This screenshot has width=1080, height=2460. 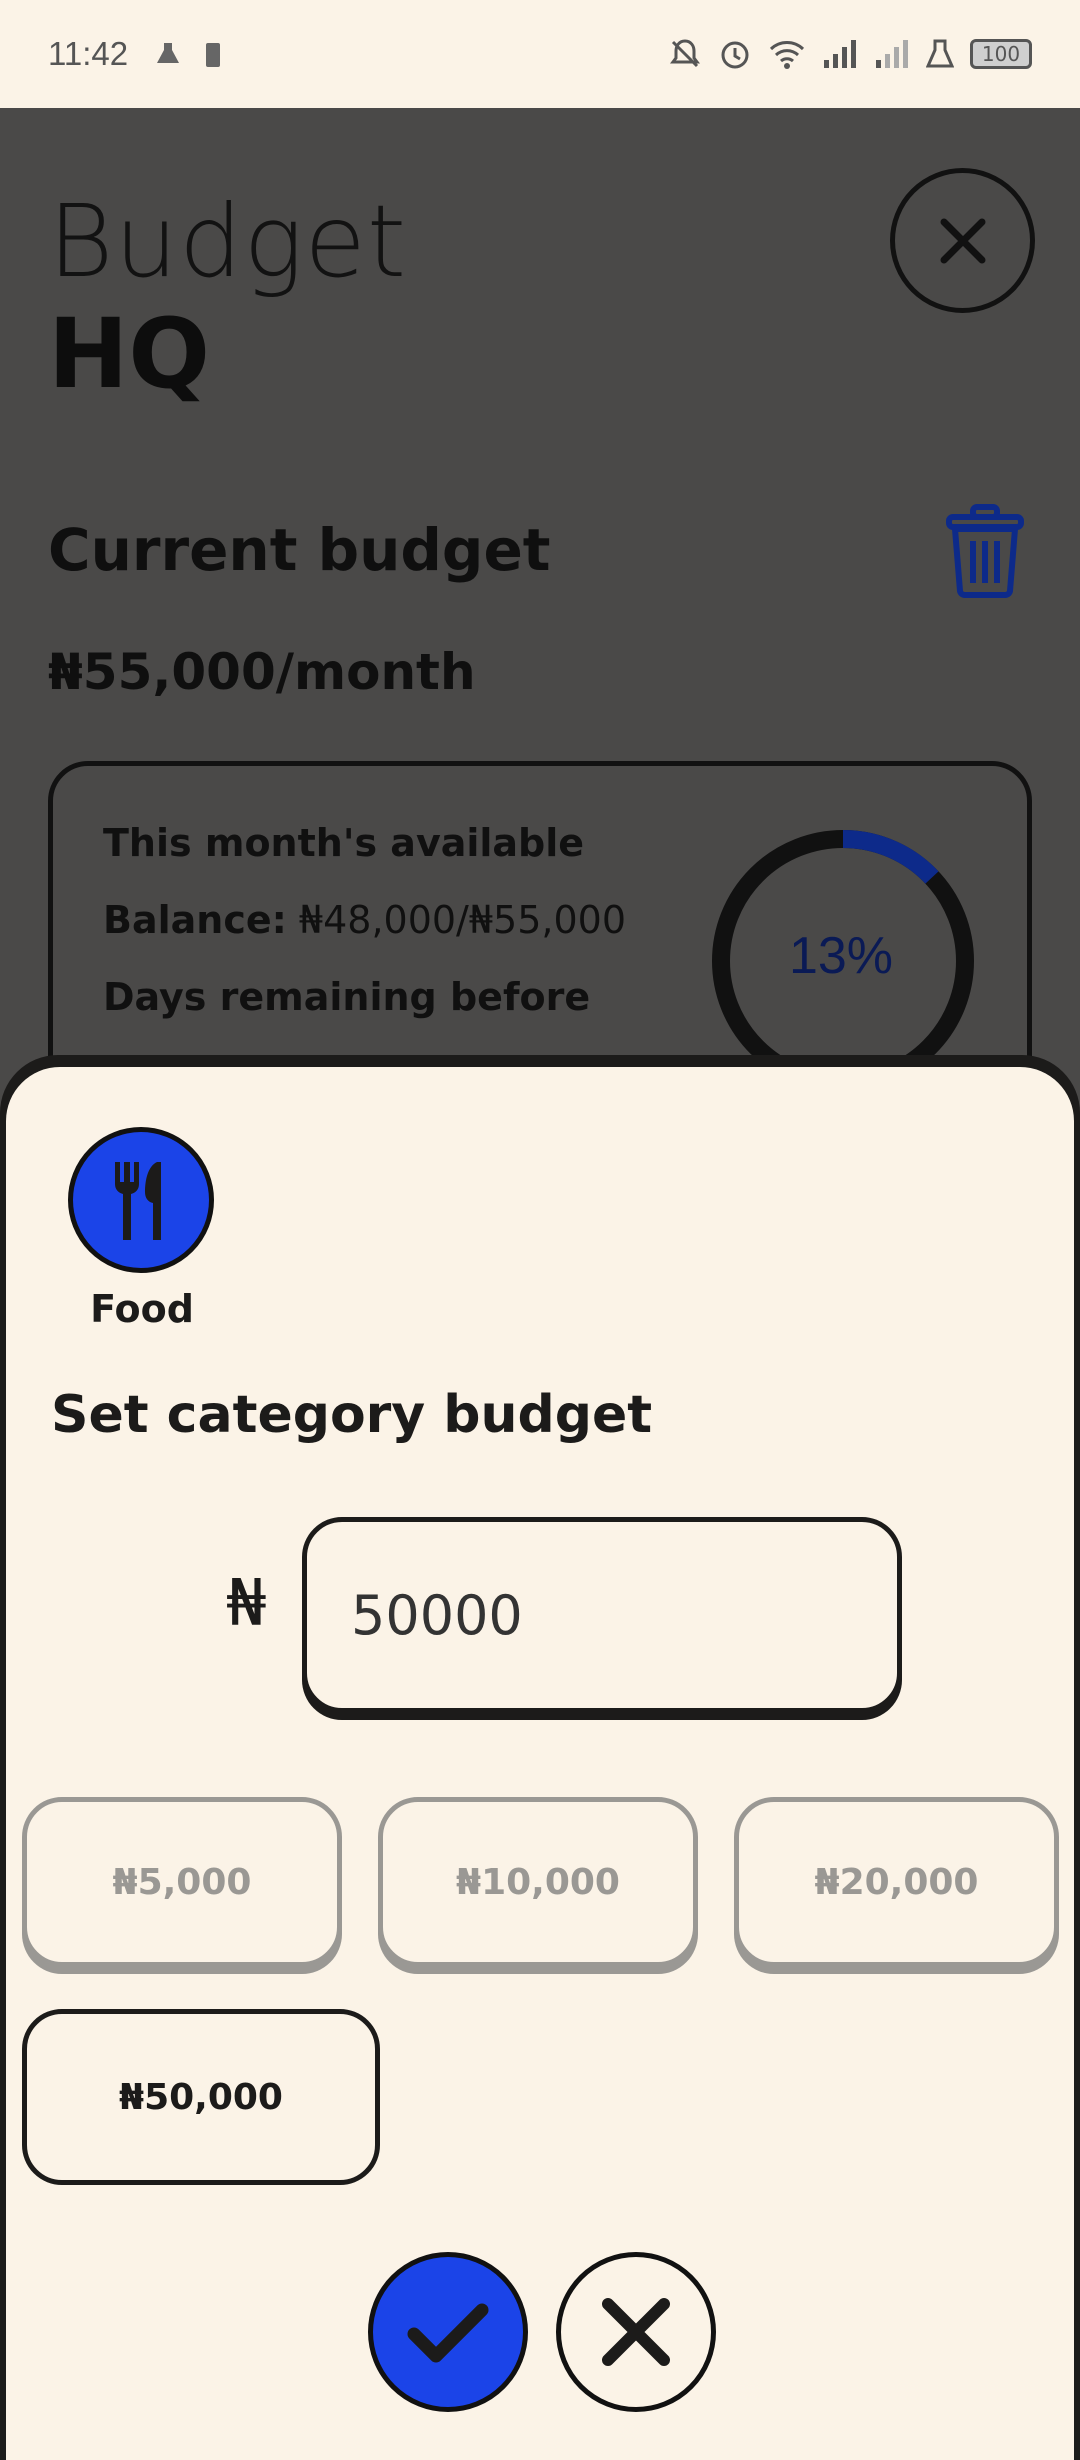 I want to click on sheet-title: Set category budget, so click(x=352, y=1415).